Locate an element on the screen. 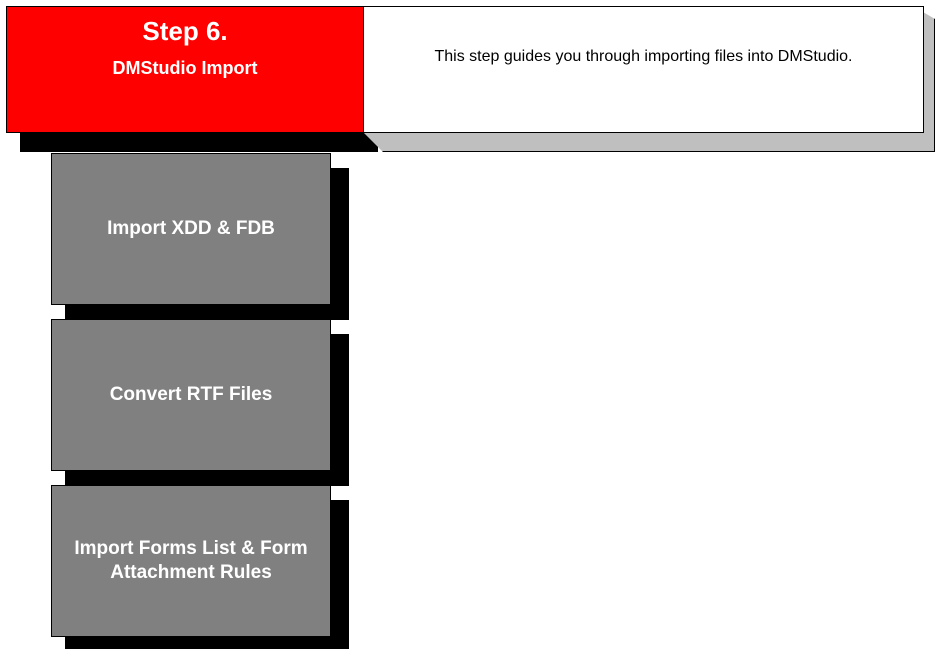  description-side-shadow is located at coordinates (929, 82).